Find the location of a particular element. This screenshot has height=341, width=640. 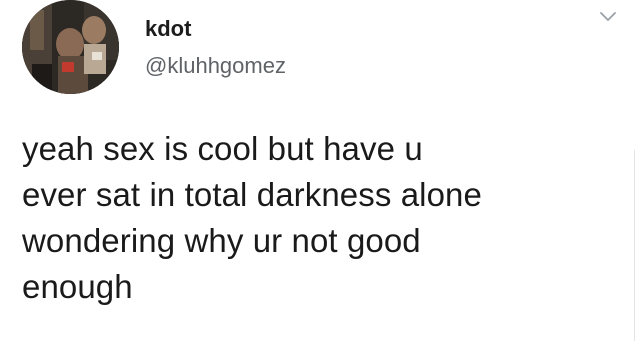

tweet-text-line: ever sat in total darkness alone is located at coordinates (252, 194).